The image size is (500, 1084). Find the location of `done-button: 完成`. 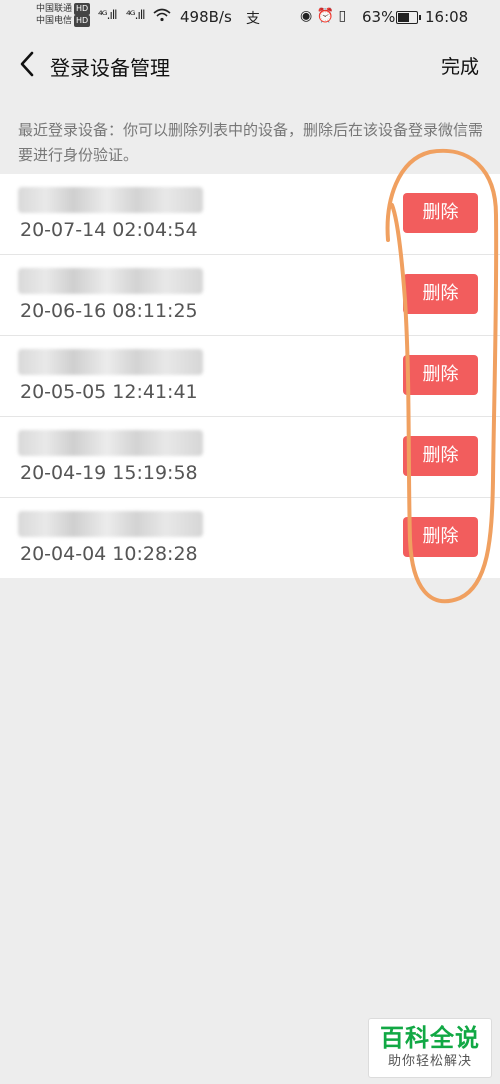

done-button: 完成 is located at coordinates (460, 65).